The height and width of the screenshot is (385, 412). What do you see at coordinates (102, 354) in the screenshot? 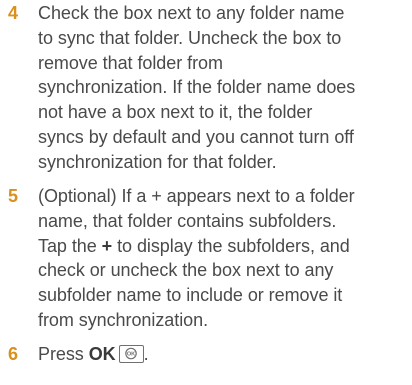
I see `ok-label: OK` at bounding box center [102, 354].